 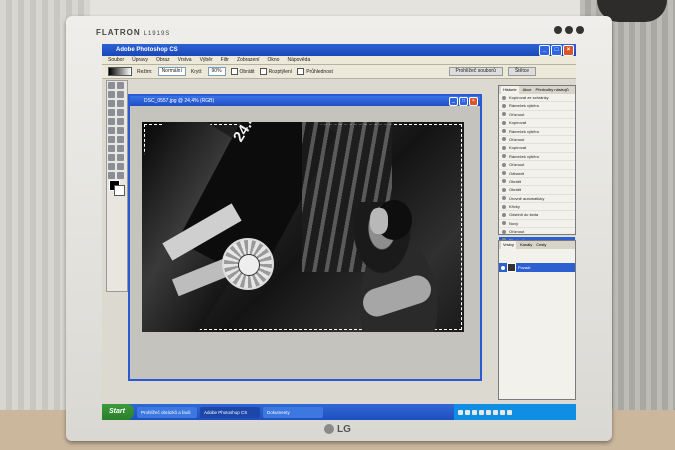 What do you see at coordinates (537, 215) in the screenshot?
I see `history-item: Odstínit do šeda` at bounding box center [537, 215].